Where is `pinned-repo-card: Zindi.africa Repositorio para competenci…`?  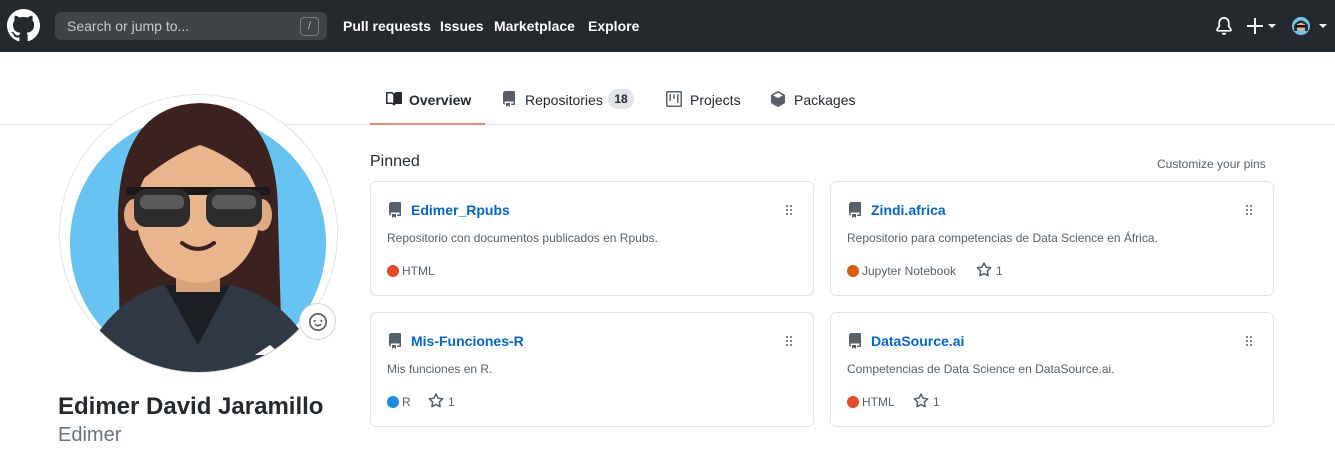 pinned-repo-card: Zindi.africa Repositorio para competenci… is located at coordinates (1052, 238).